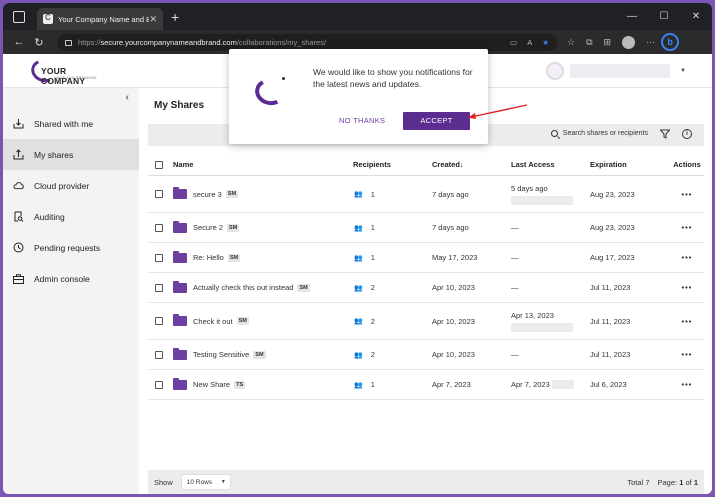  Describe the element at coordinates (71, 154) in the screenshot. I see `sidebar-item-my-shares: My shares` at that location.